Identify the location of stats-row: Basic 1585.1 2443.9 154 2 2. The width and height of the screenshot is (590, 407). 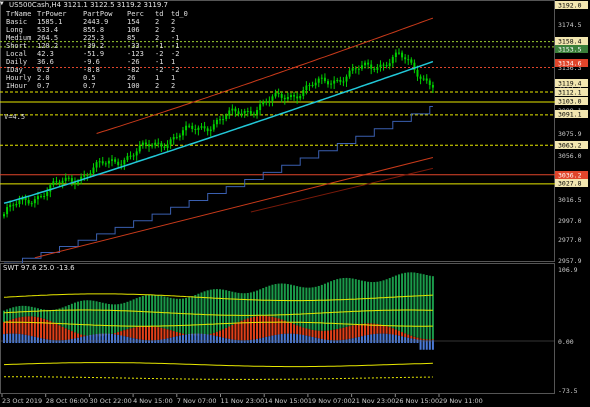
(97, 22).